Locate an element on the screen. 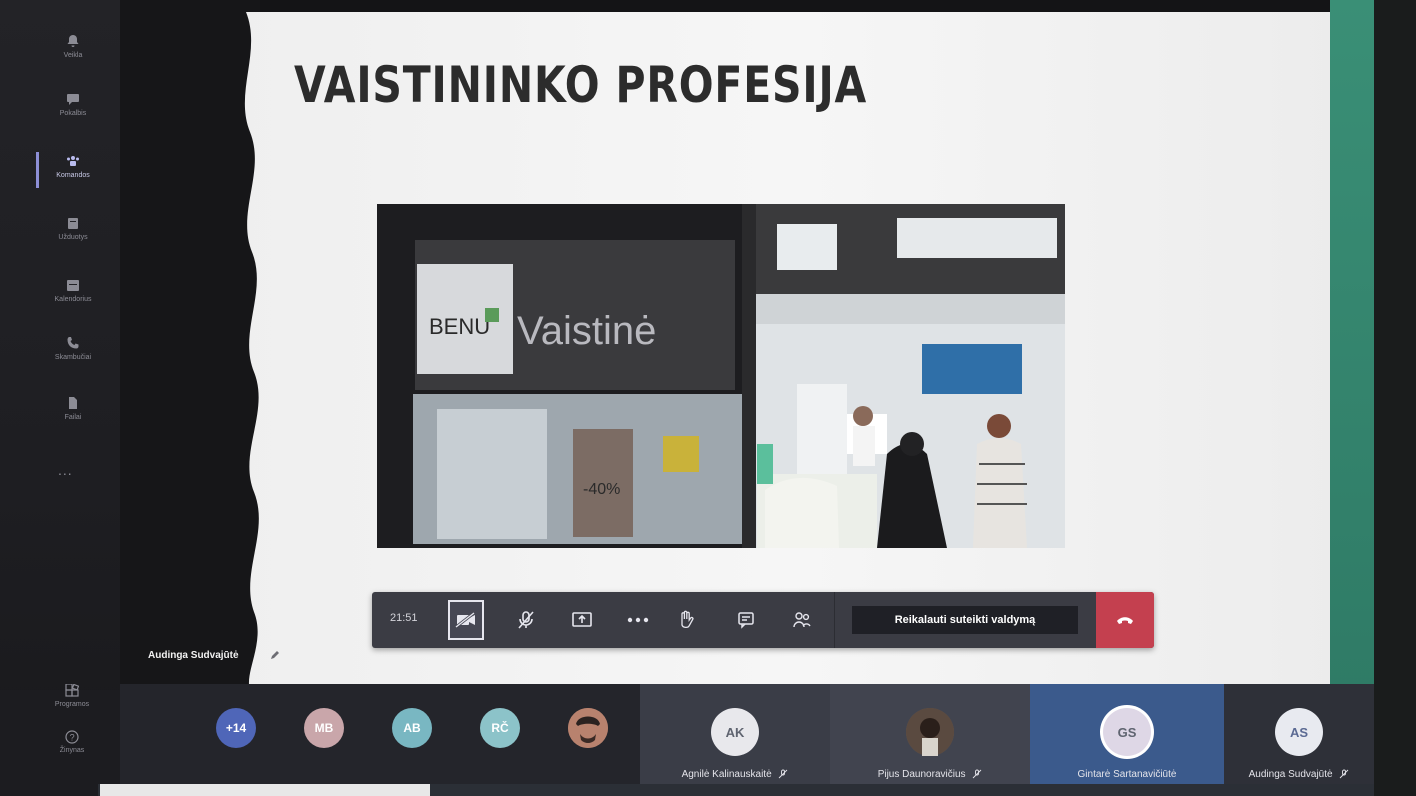  chat-button is located at coordinates (746, 620).